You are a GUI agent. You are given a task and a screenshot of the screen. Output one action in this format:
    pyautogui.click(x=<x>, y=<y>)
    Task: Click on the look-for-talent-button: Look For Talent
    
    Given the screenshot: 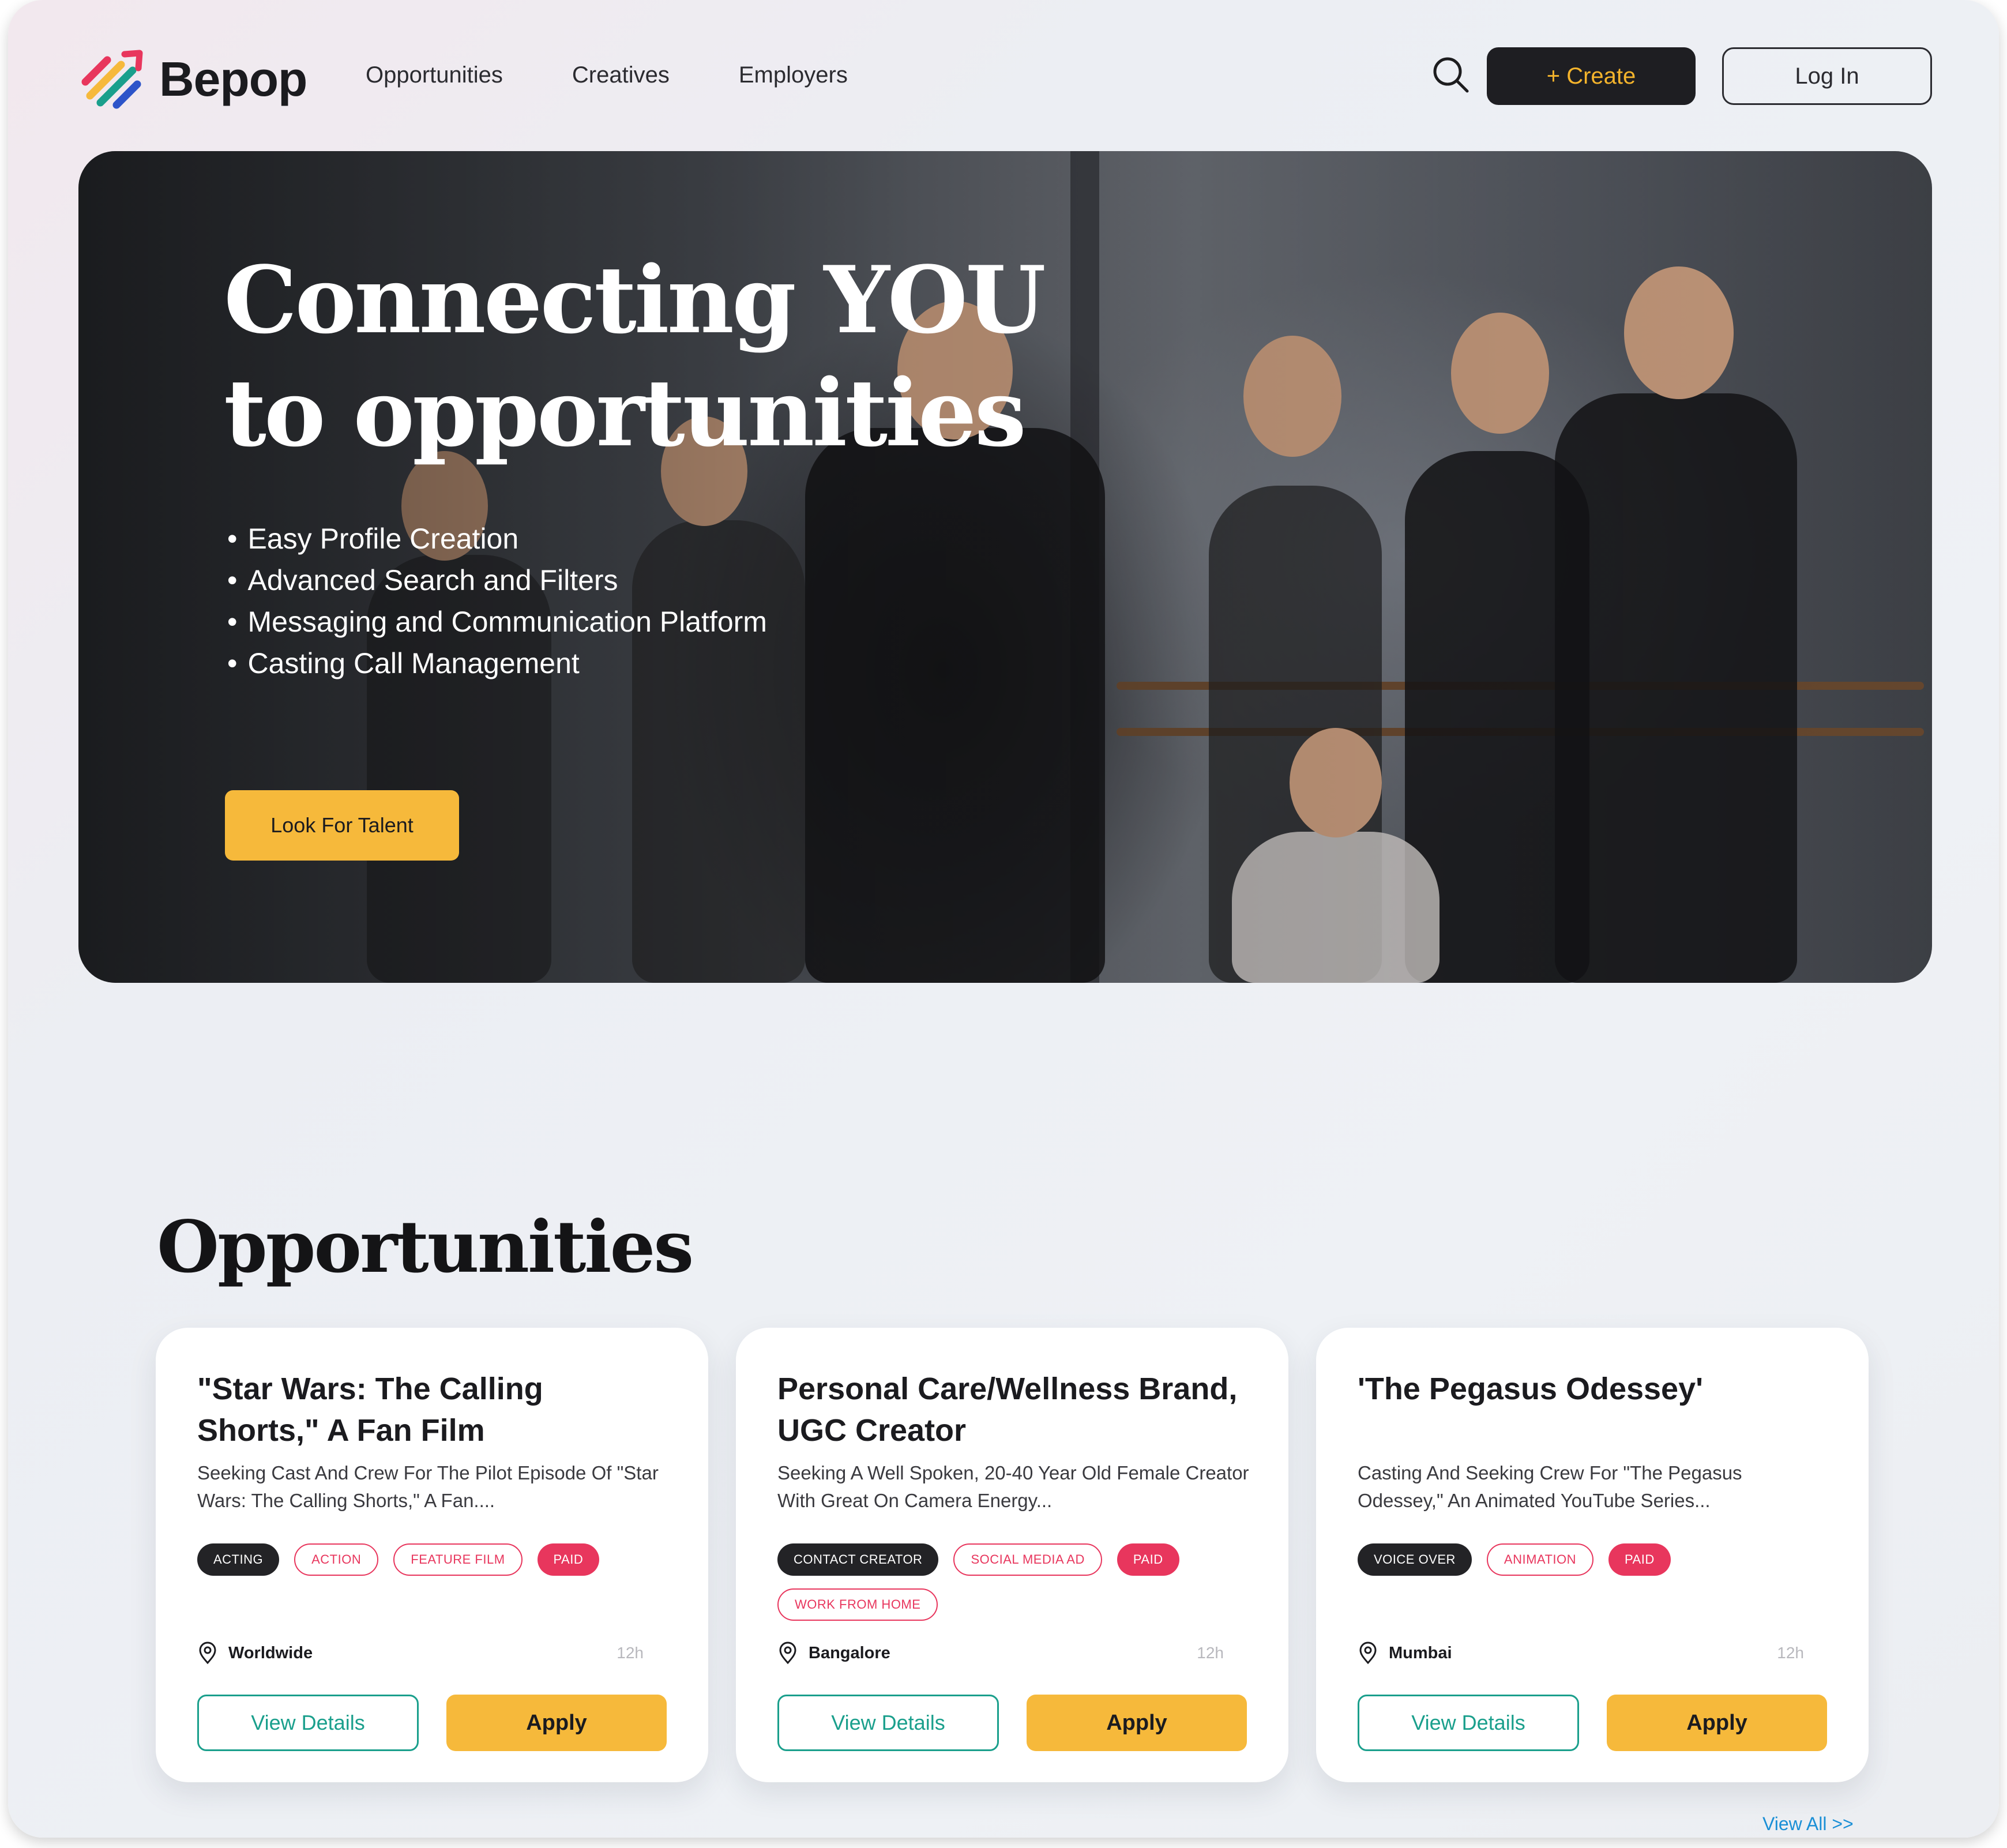 What is the action you would take?
    pyautogui.click(x=342, y=825)
    